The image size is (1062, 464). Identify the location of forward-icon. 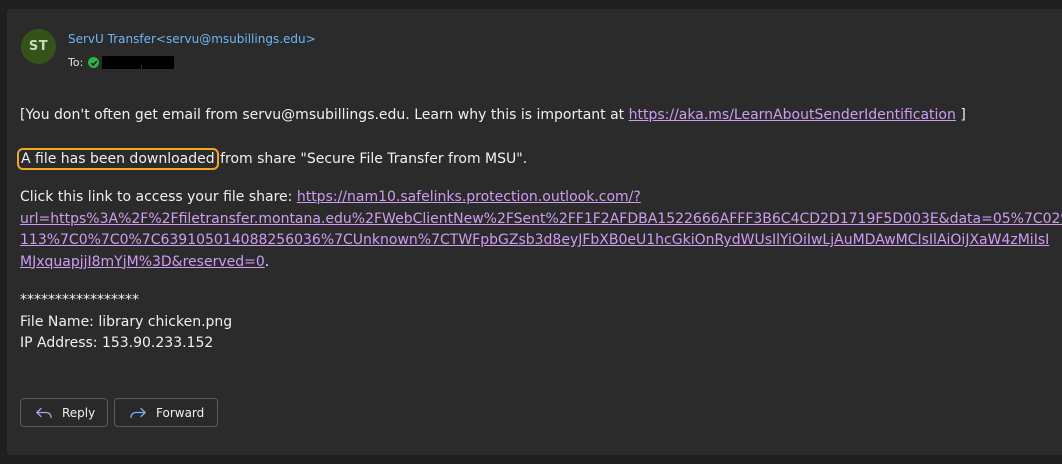
(138, 413).